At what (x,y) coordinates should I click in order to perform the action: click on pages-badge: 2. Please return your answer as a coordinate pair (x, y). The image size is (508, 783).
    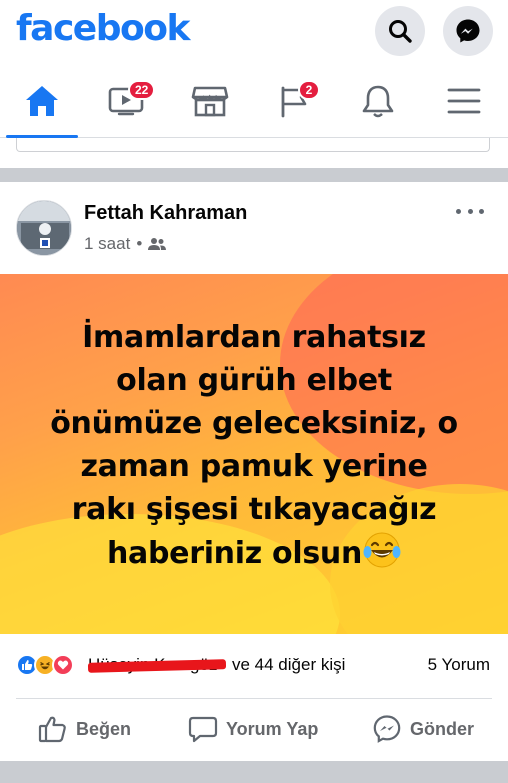
    Looking at the image, I should click on (309, 90).